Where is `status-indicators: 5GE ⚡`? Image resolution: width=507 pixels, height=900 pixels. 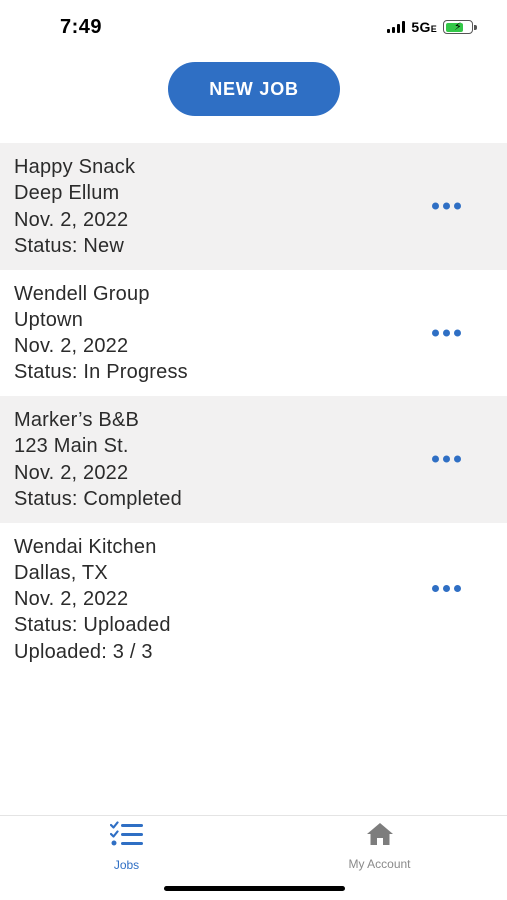 status-indicators: 5GE ⚡ is located at coordinates (432, 27).